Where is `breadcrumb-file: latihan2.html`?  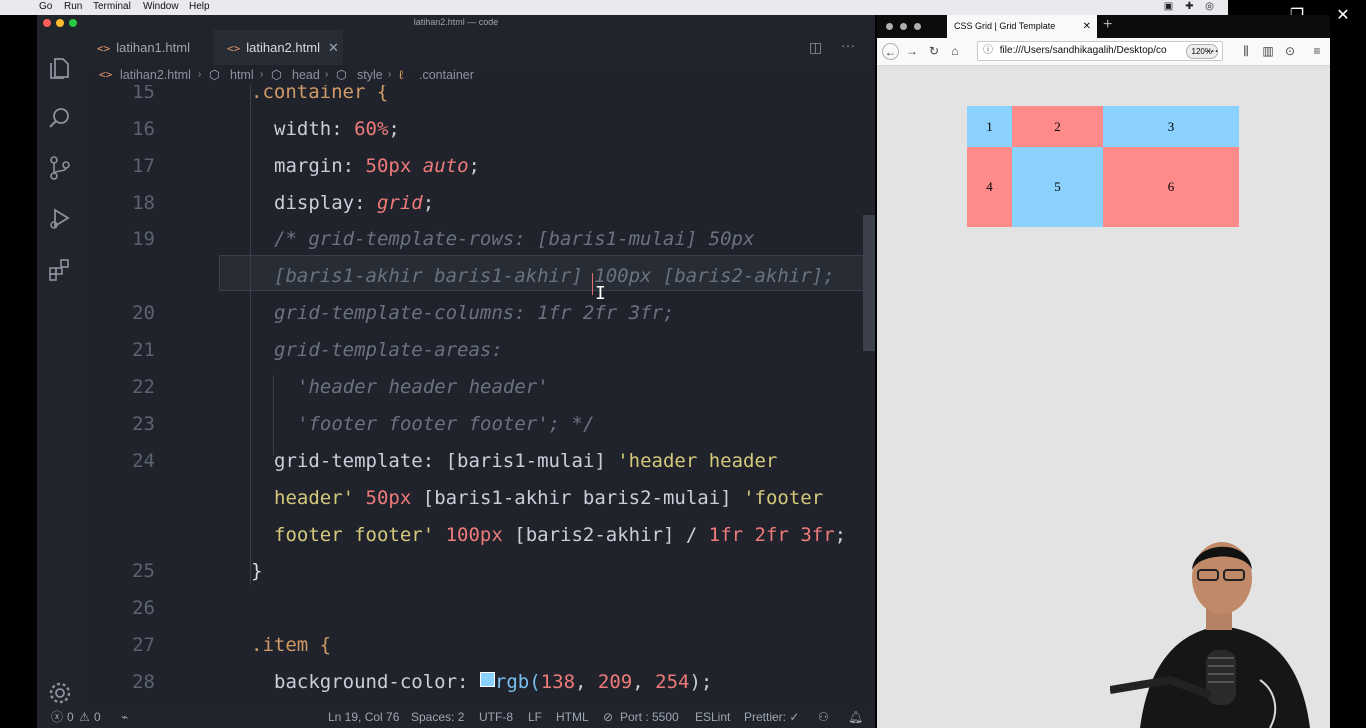
breadcrumb-file: latihan2.html is located at coordinates (155, 75).